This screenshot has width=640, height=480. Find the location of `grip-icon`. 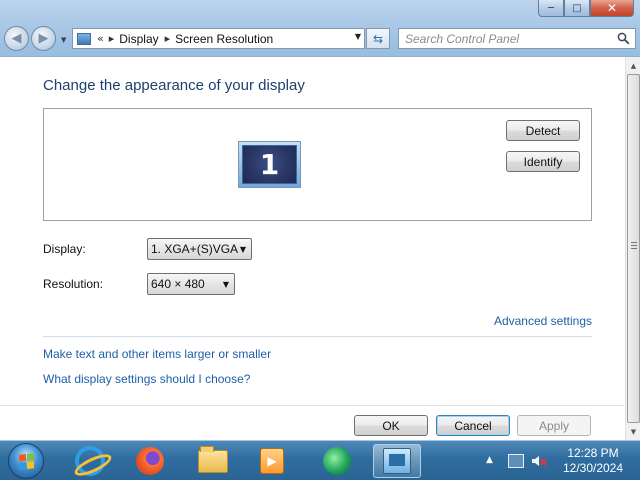

grip-icon is located at coordinates (634, 246).